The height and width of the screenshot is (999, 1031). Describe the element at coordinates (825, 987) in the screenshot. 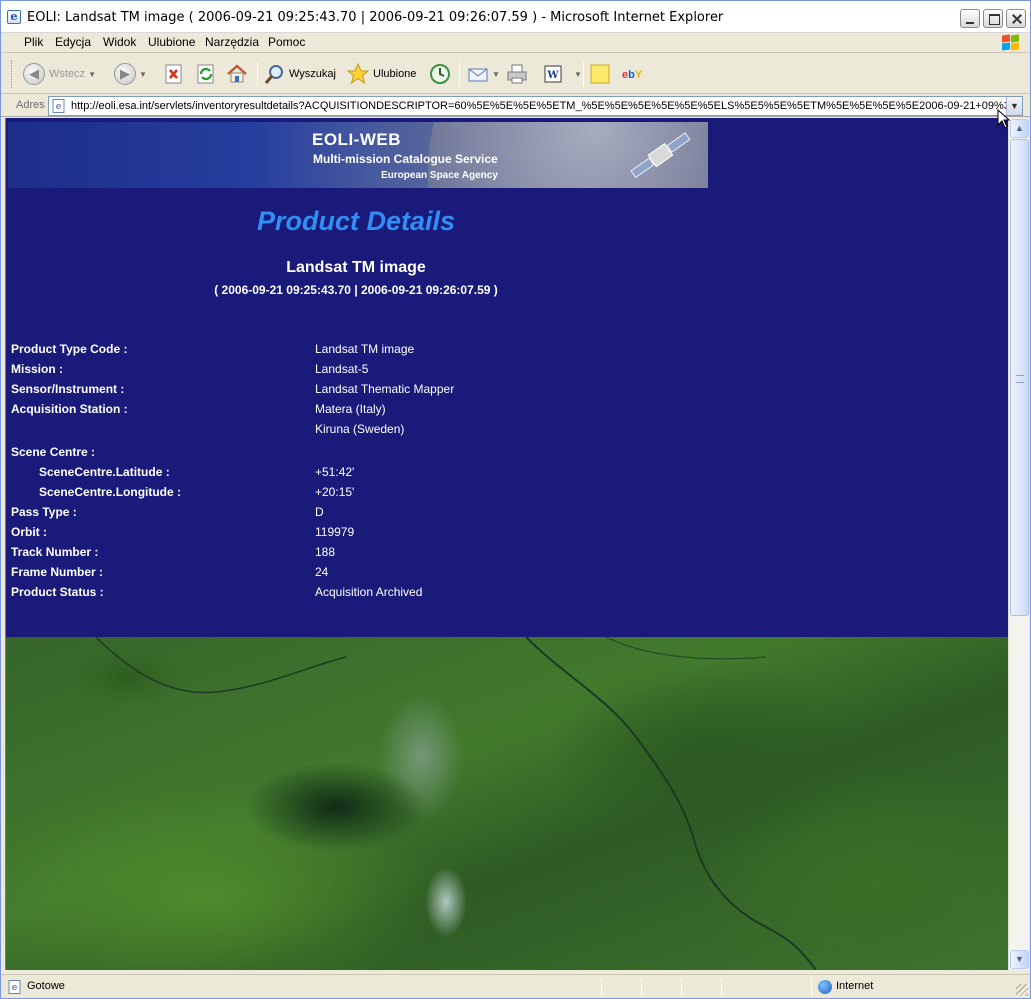

I see `internet-zone-icon` at that location.